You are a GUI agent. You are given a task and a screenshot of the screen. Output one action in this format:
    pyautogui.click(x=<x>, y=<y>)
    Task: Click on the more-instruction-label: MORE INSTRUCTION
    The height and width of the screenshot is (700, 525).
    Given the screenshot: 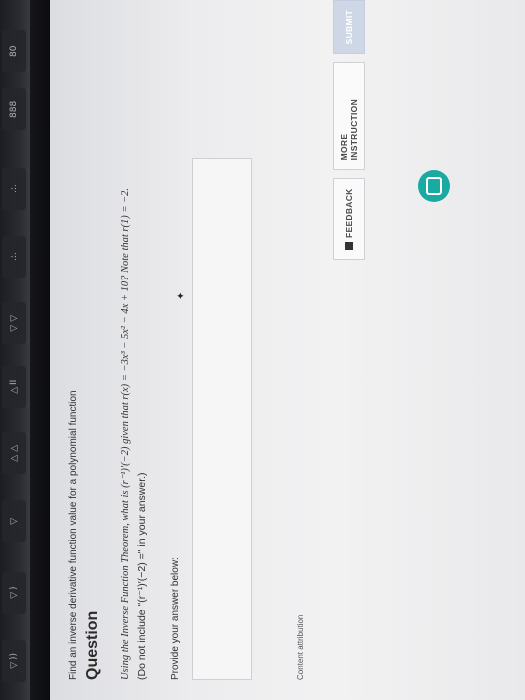 What is the action you would take?
    pyautogui.click(x=349, y=129)
    